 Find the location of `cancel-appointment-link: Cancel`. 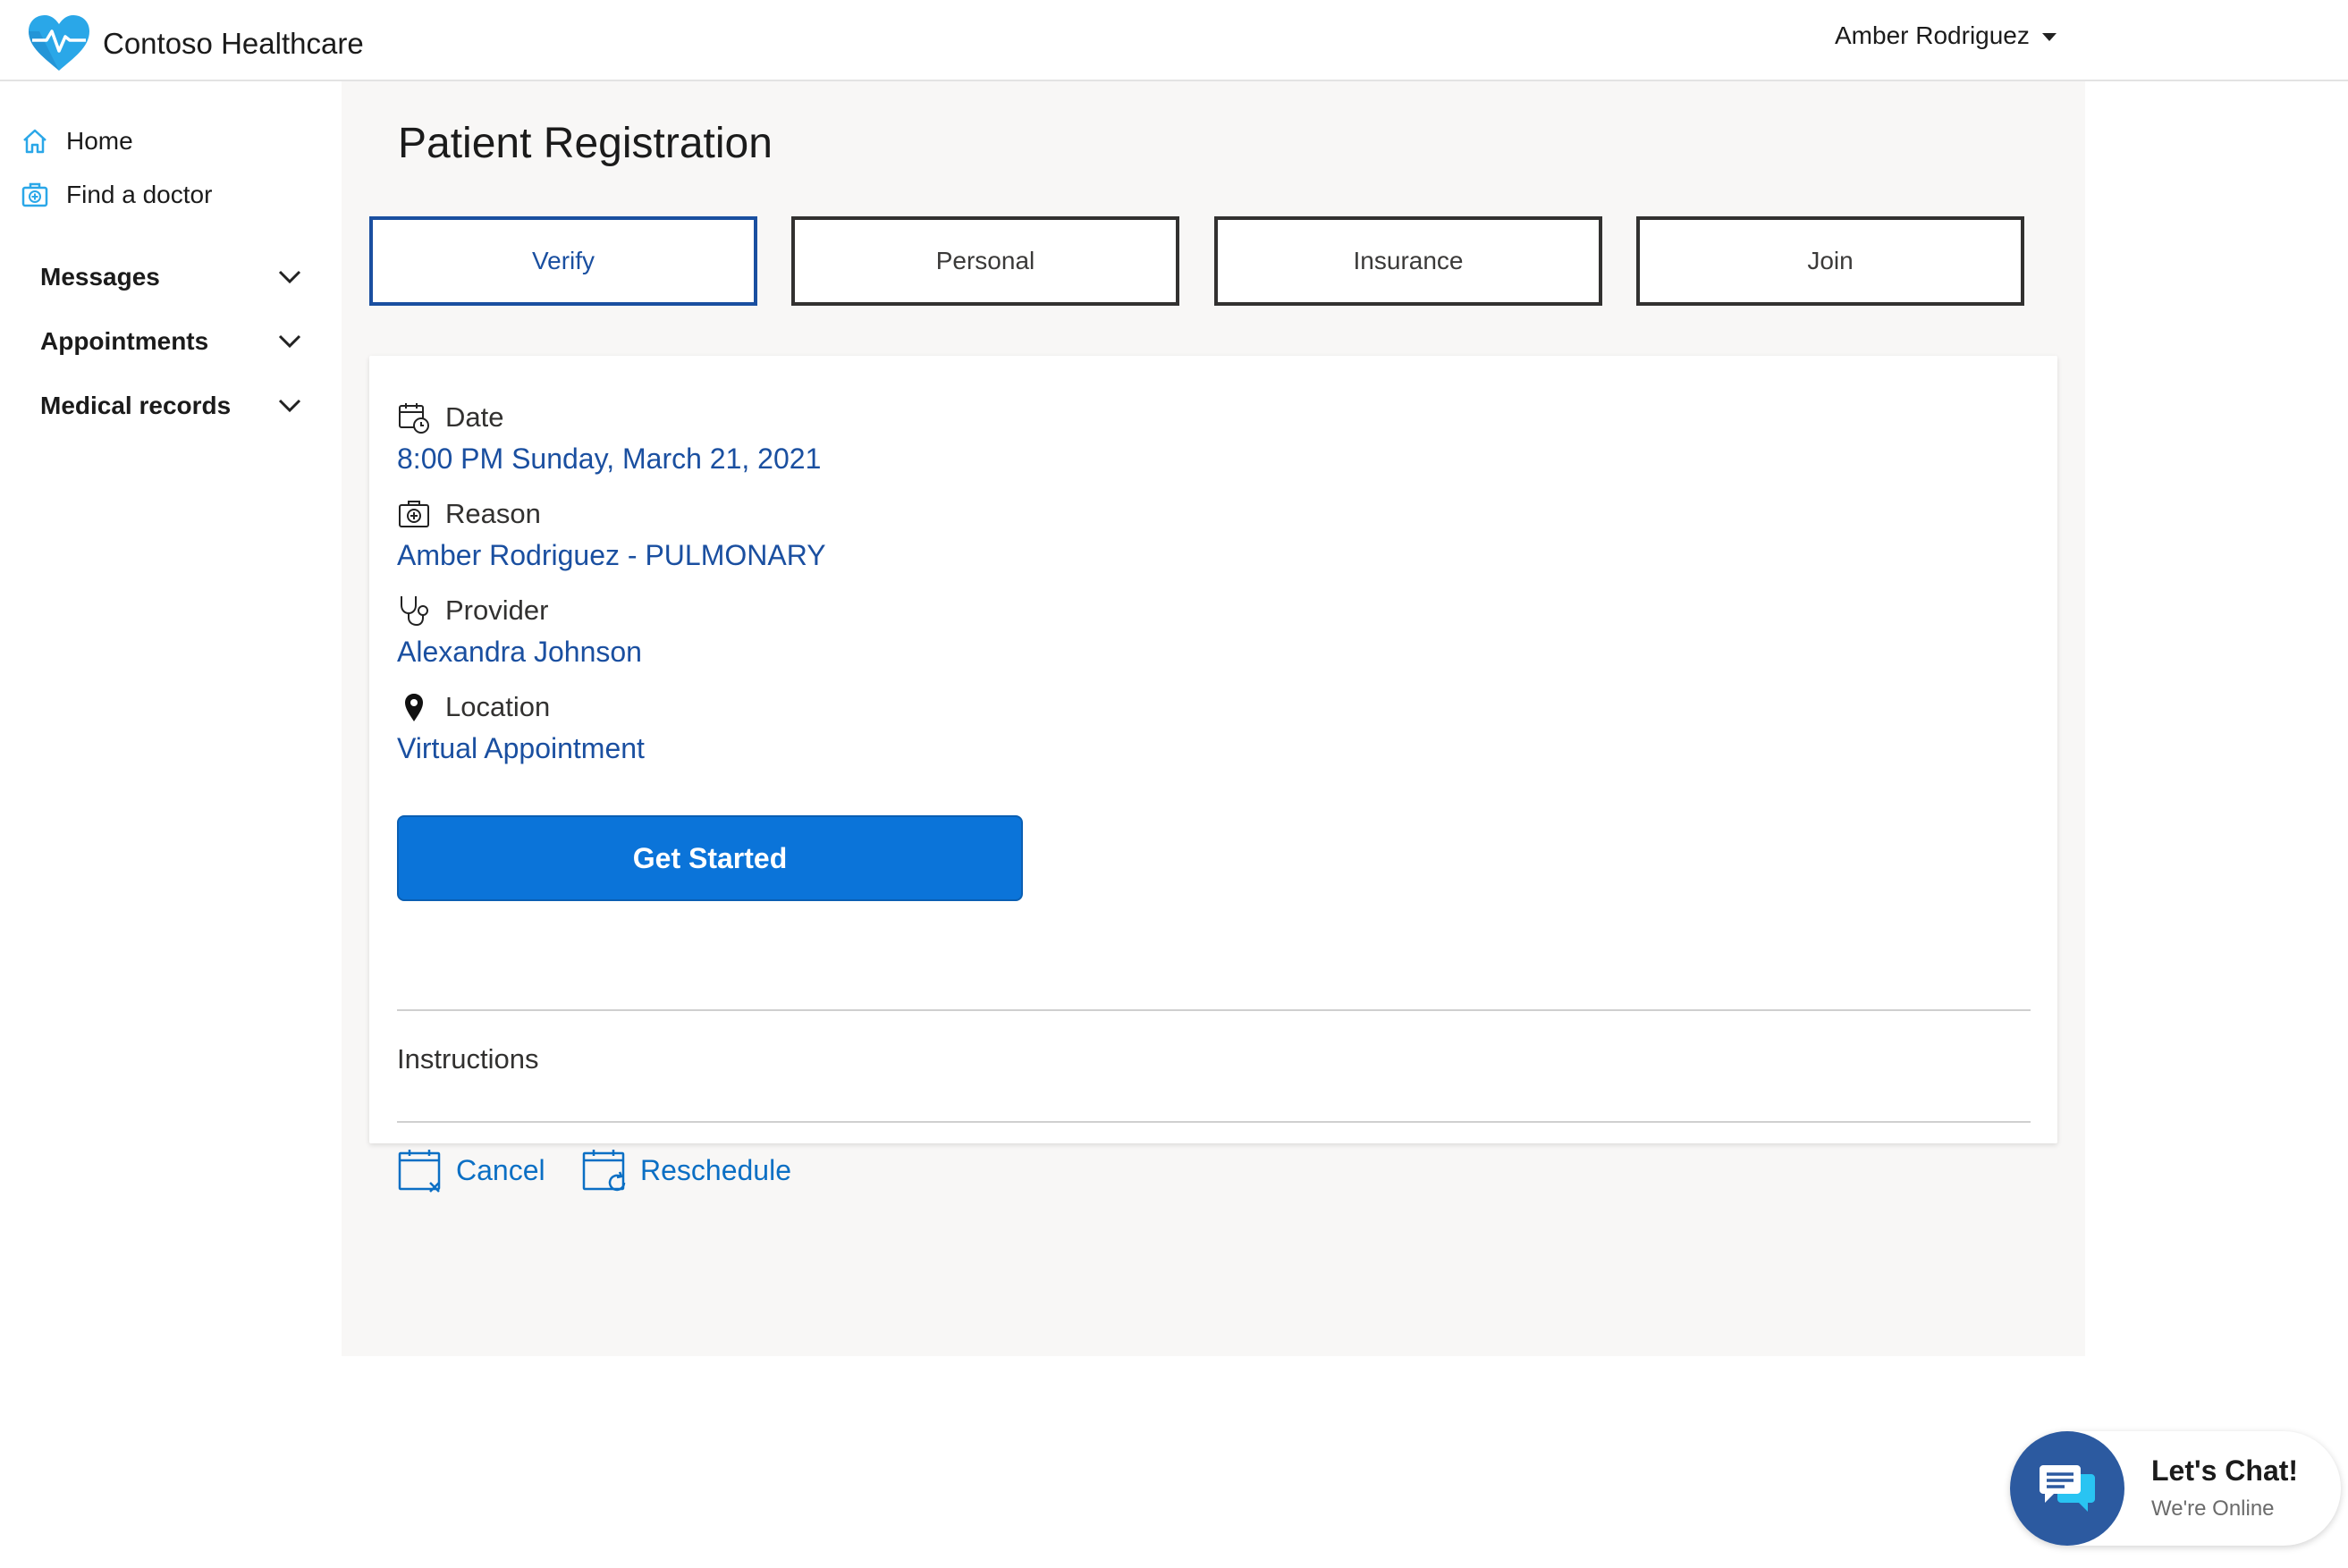

cancel-appointment-link: Cancel is located at coordinates (471, 1170).